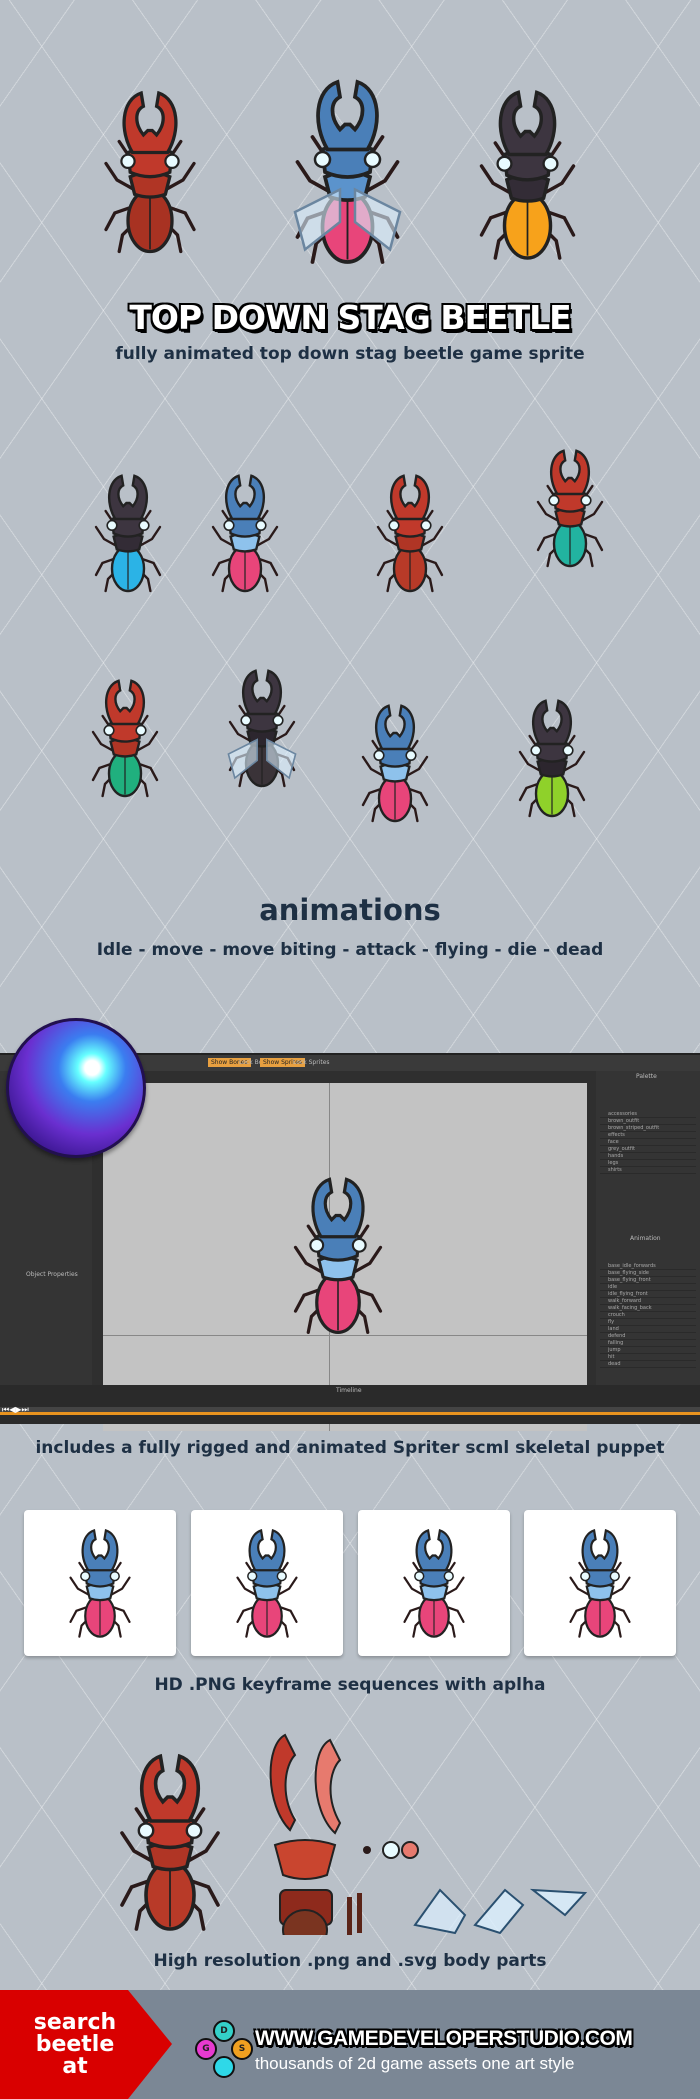 The image size is (700, 2099). I want to click on canvas-beetle, so click(338, 1258).